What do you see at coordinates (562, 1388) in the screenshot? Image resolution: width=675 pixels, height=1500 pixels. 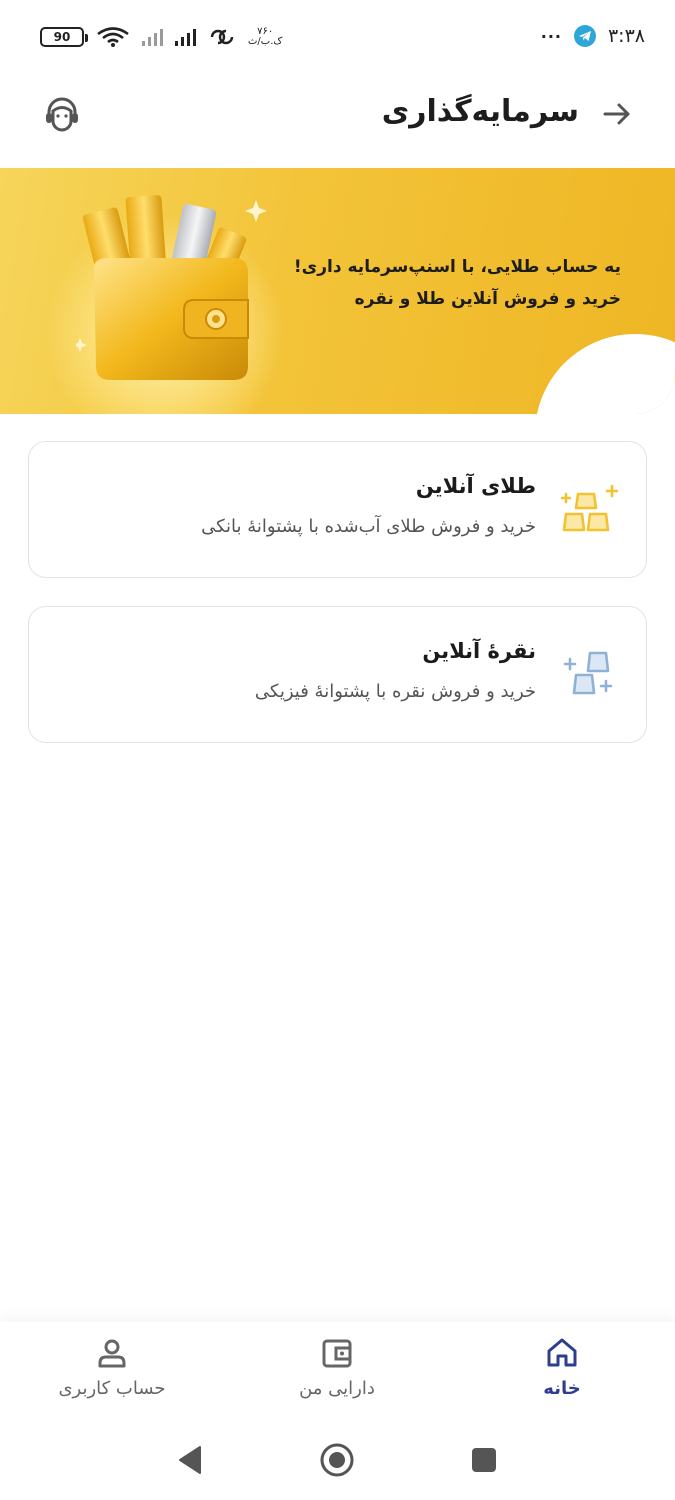 I see `nav-home-label: خانه` at bounding box center [562, 1388].